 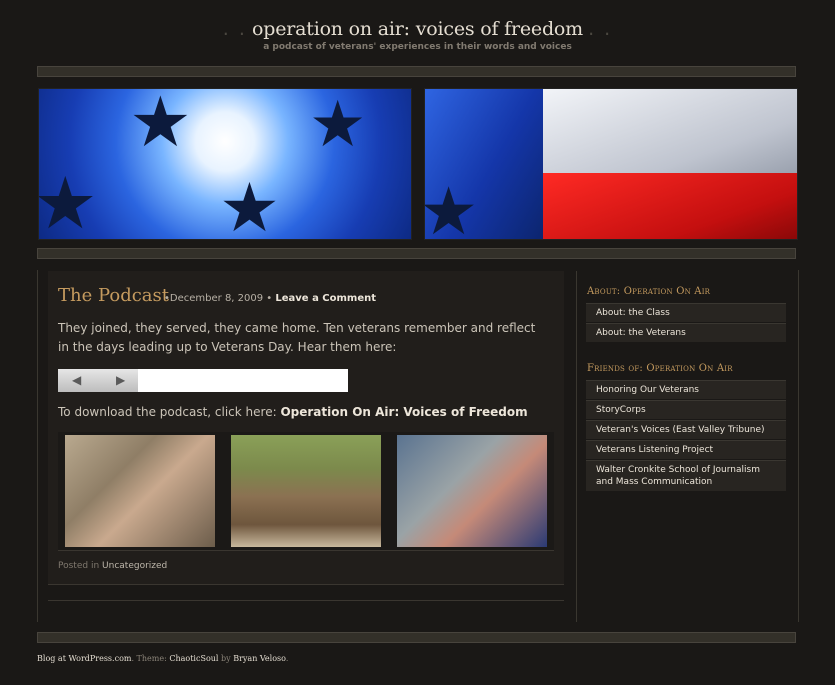 What do you see at coordinates (140, 491) in the screenshot?
I see `gallery-photo-soldiers-clapping` at bounding box center [140, 491].